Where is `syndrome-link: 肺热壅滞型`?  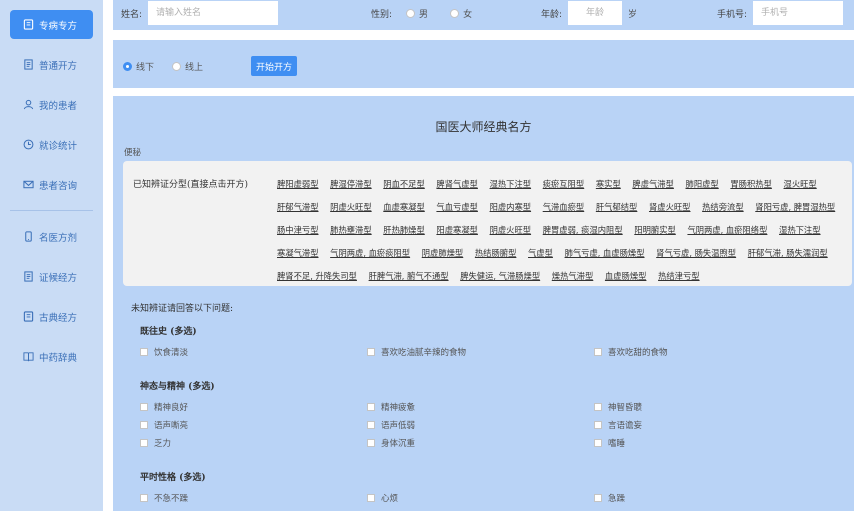
syndrome-link: 肺热壅滞型 is located at coordinates (351, 230).